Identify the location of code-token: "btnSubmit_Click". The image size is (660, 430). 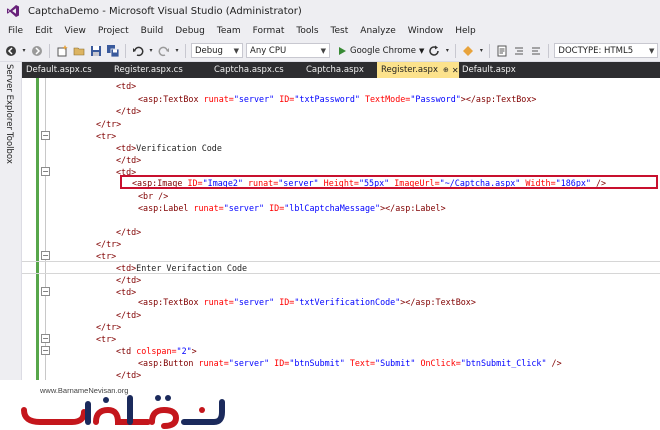
(503, 363).